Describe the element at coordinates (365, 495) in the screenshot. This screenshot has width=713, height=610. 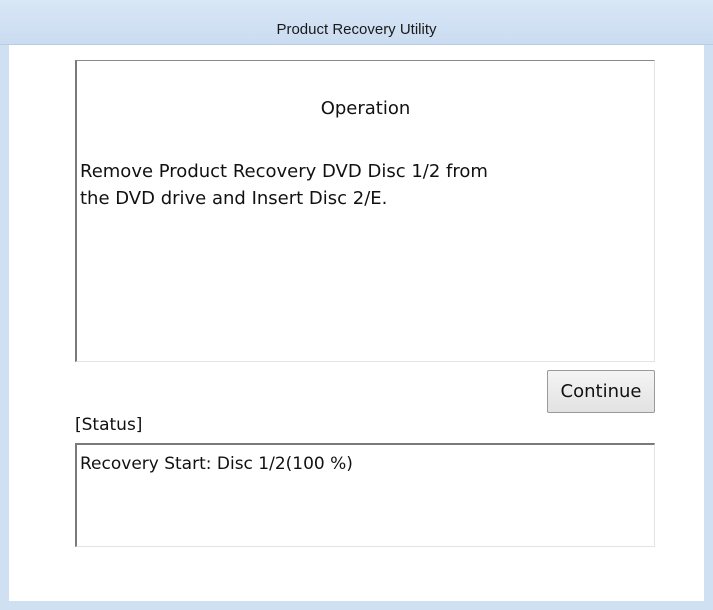
I see `status-box: Recovery Start: Disc 1/2(100 %)` at that location.